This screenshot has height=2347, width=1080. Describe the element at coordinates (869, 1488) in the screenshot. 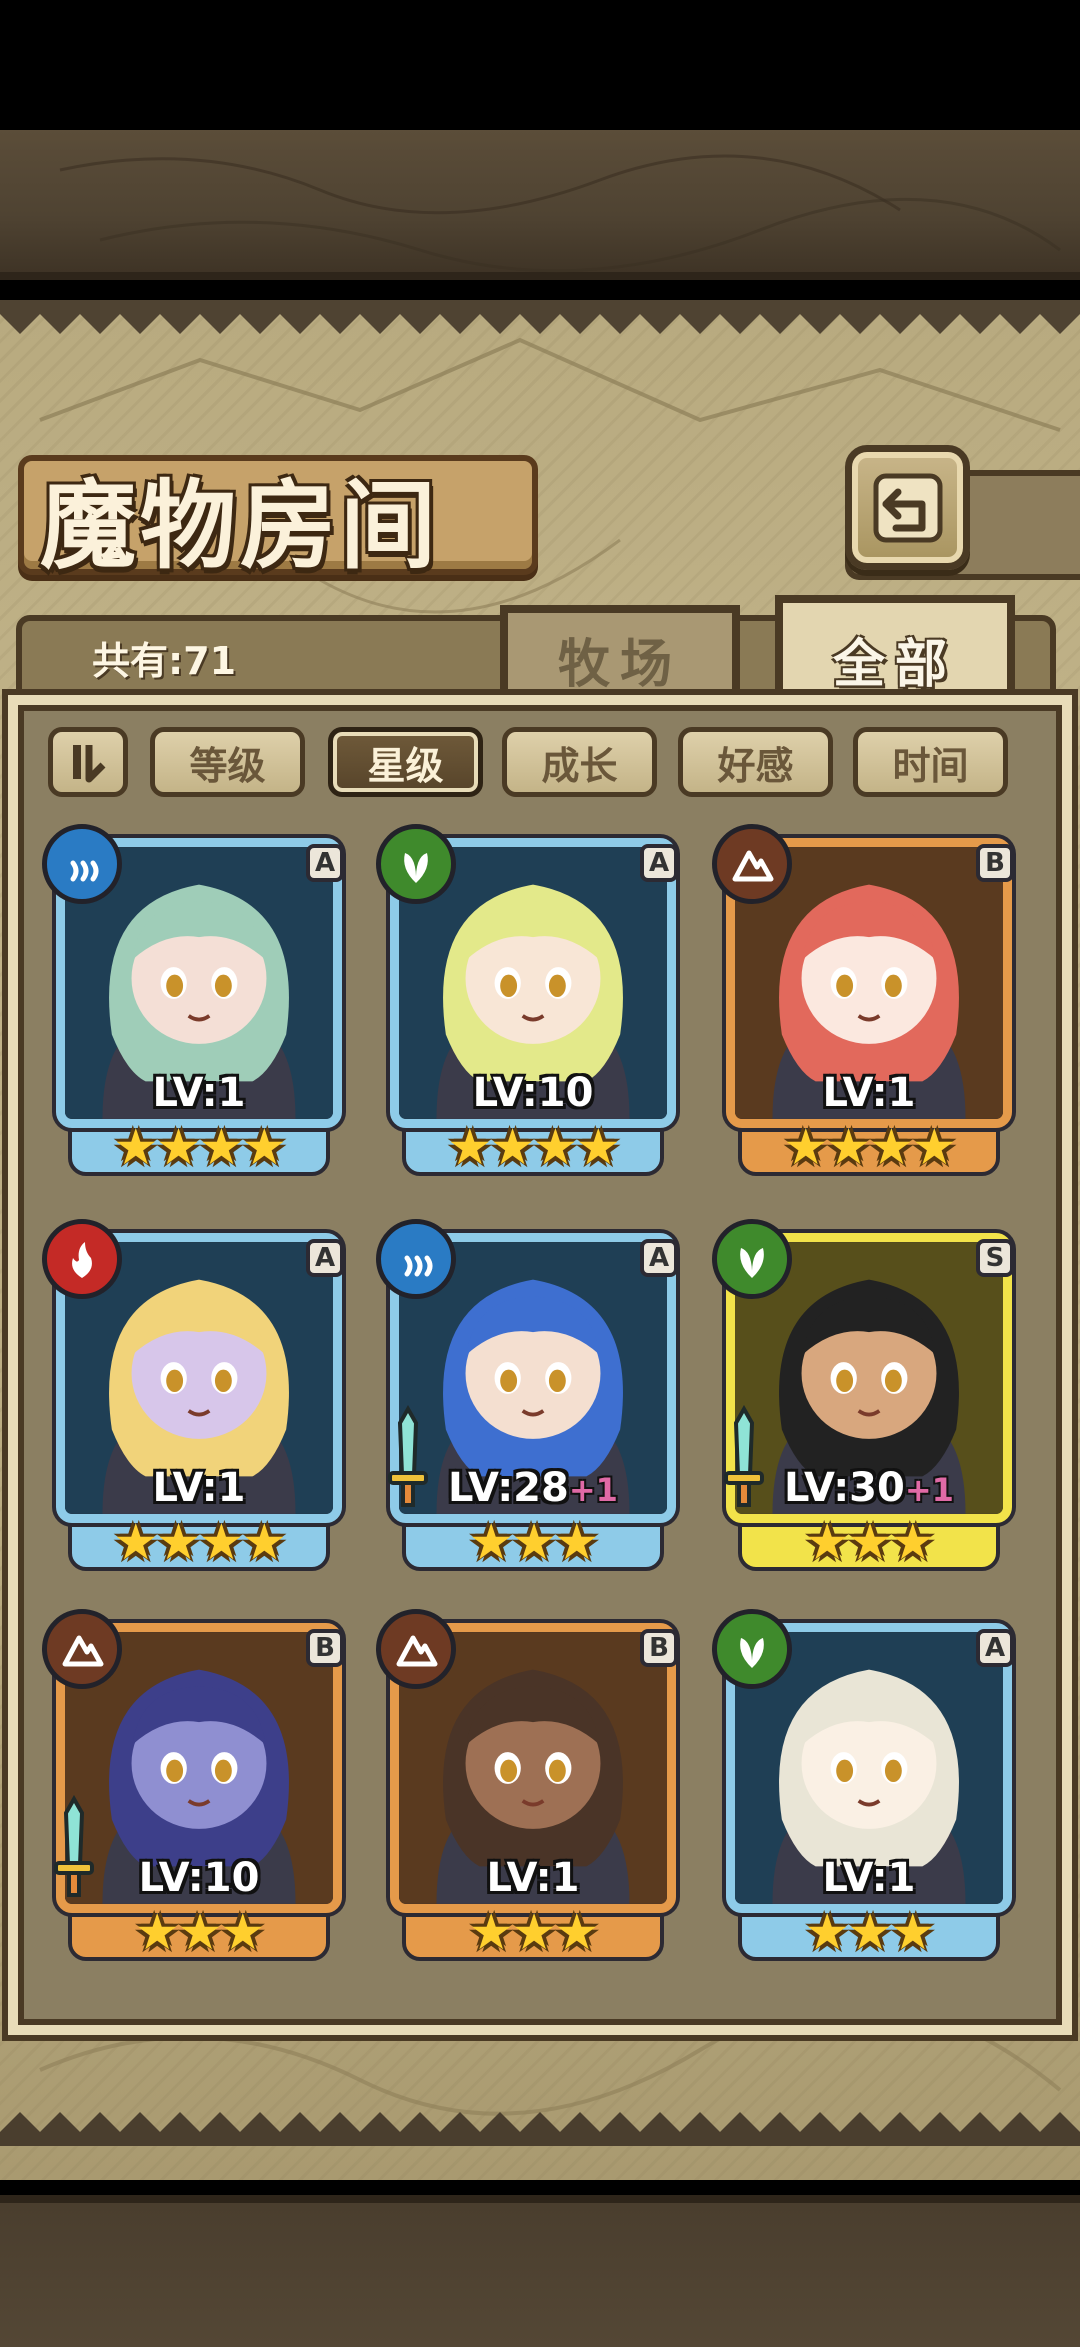

I see `level-label: LV:30+1` at that location.